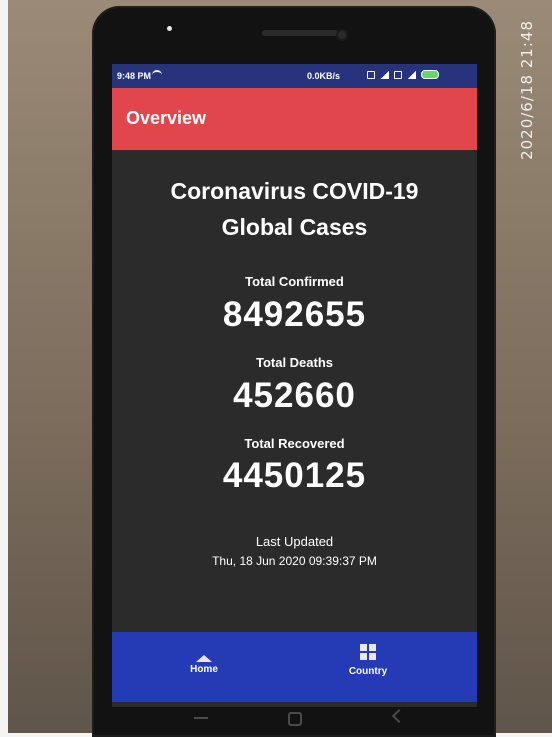 The height and width of the screenshot is (737, 552). I want to click on earpiece, so click(300, 33).